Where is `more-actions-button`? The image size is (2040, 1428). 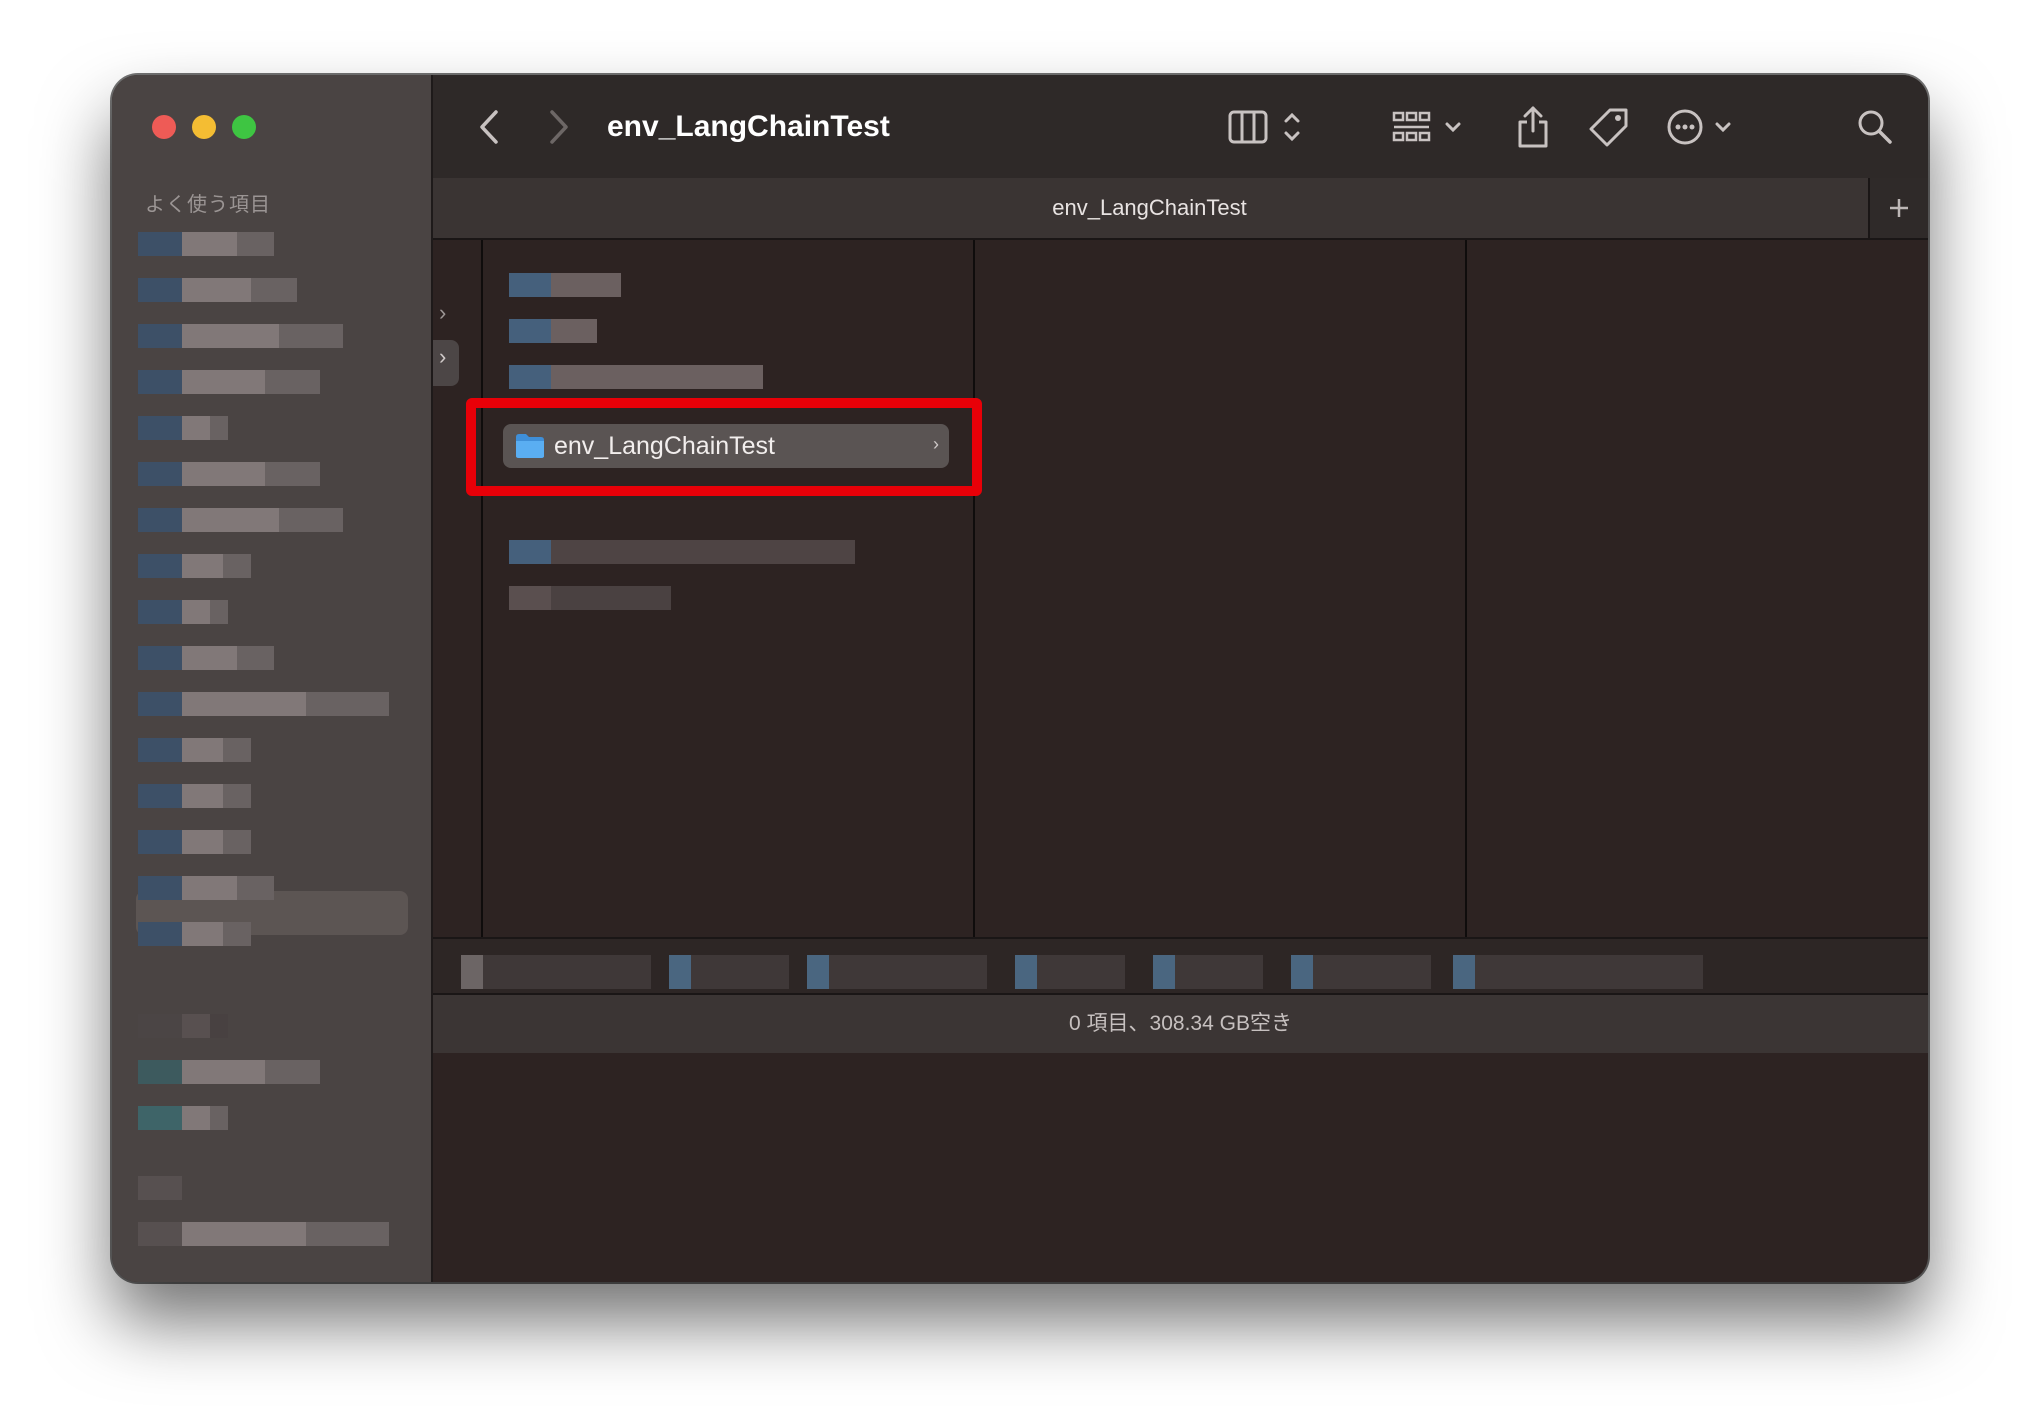
more-actions-button is located at coordinates (1702, 127).